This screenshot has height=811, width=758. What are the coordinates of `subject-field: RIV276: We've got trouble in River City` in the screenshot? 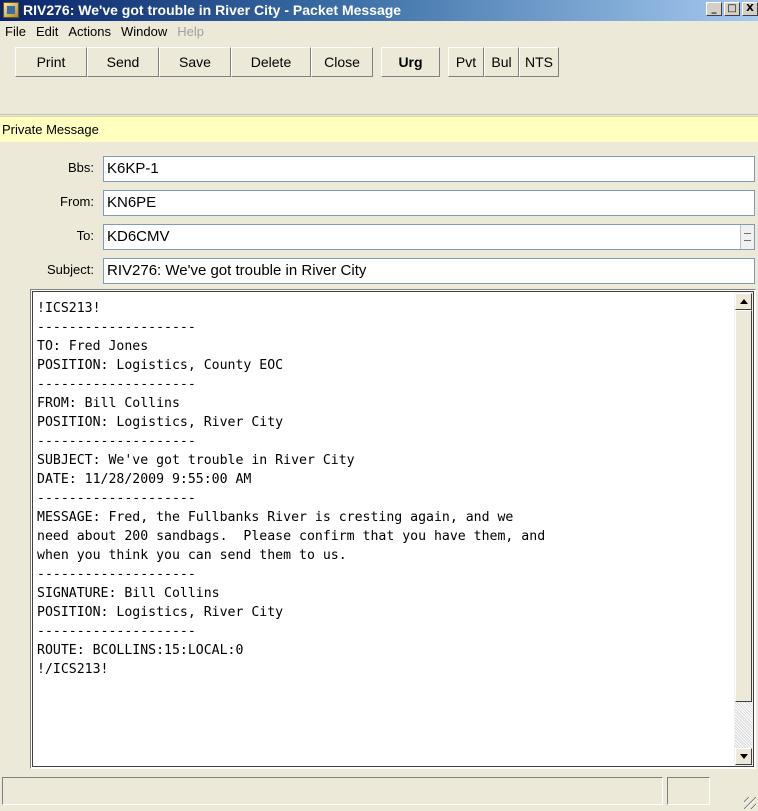 It's located at (429, 271).